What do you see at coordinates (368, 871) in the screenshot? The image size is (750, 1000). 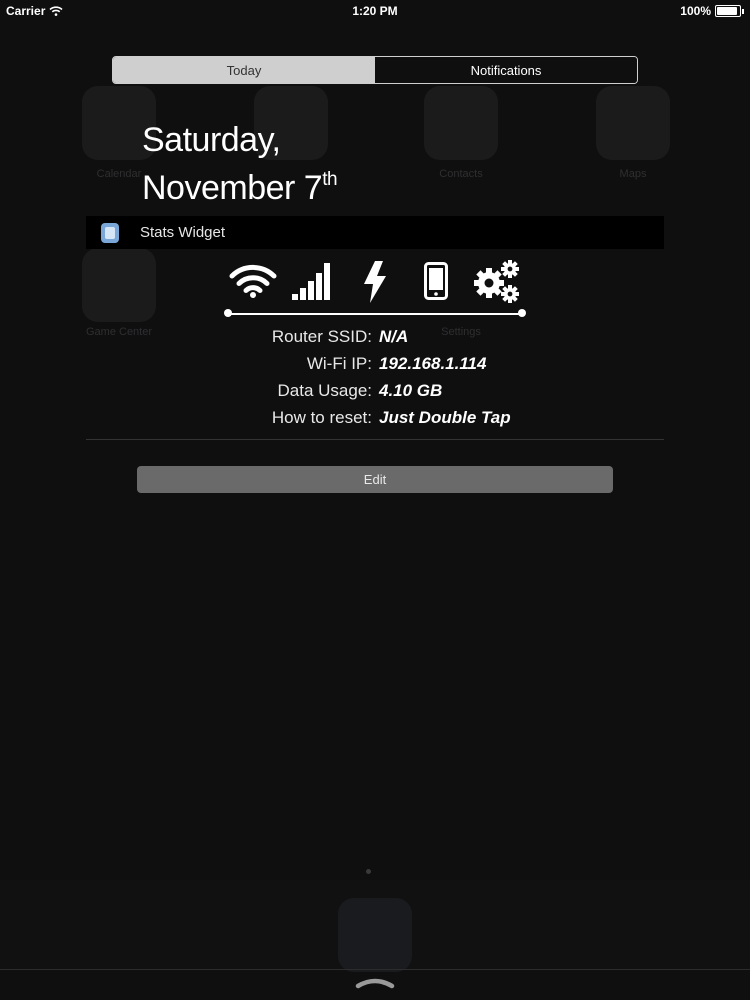 I see `page-indicator-dot` at bounding box center [368, 871].